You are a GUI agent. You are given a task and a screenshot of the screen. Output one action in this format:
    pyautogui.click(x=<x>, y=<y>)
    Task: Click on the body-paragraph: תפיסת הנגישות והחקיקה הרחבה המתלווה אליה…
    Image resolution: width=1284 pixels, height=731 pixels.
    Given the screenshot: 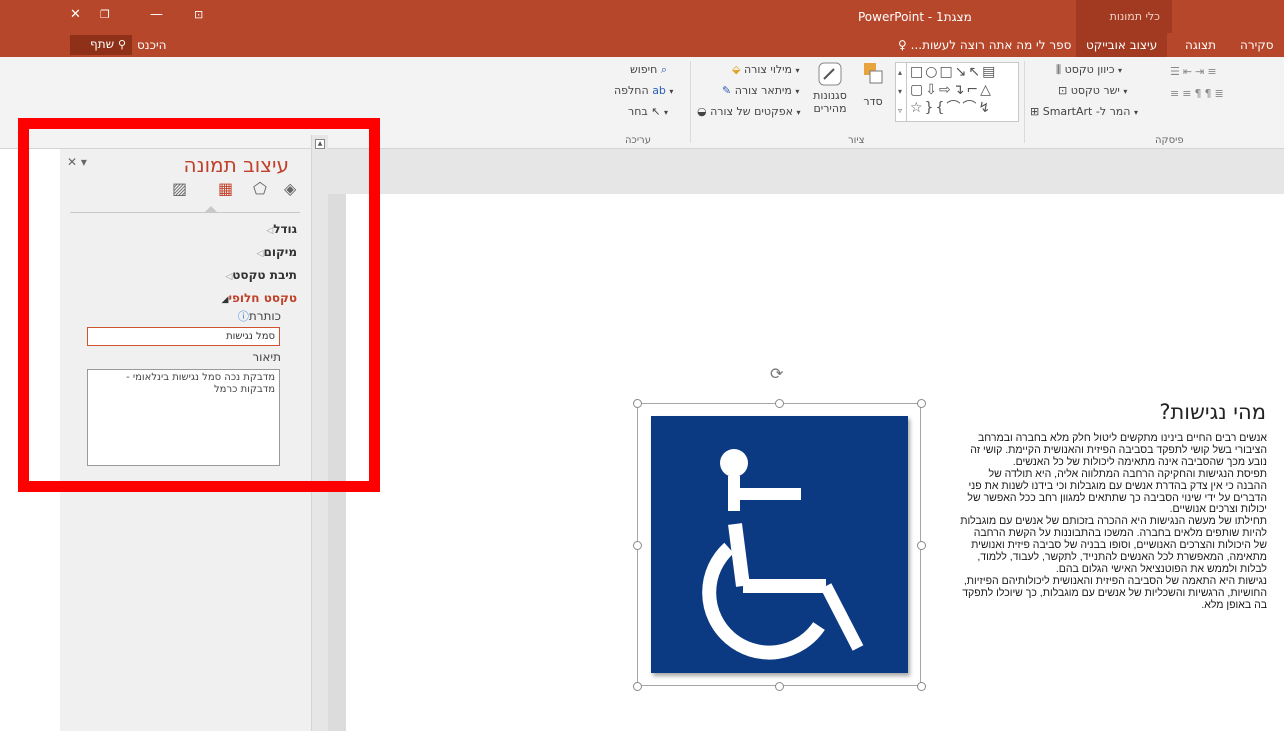 What is the action you would take?
    pyautogui.click(x=1117, y=491)
    